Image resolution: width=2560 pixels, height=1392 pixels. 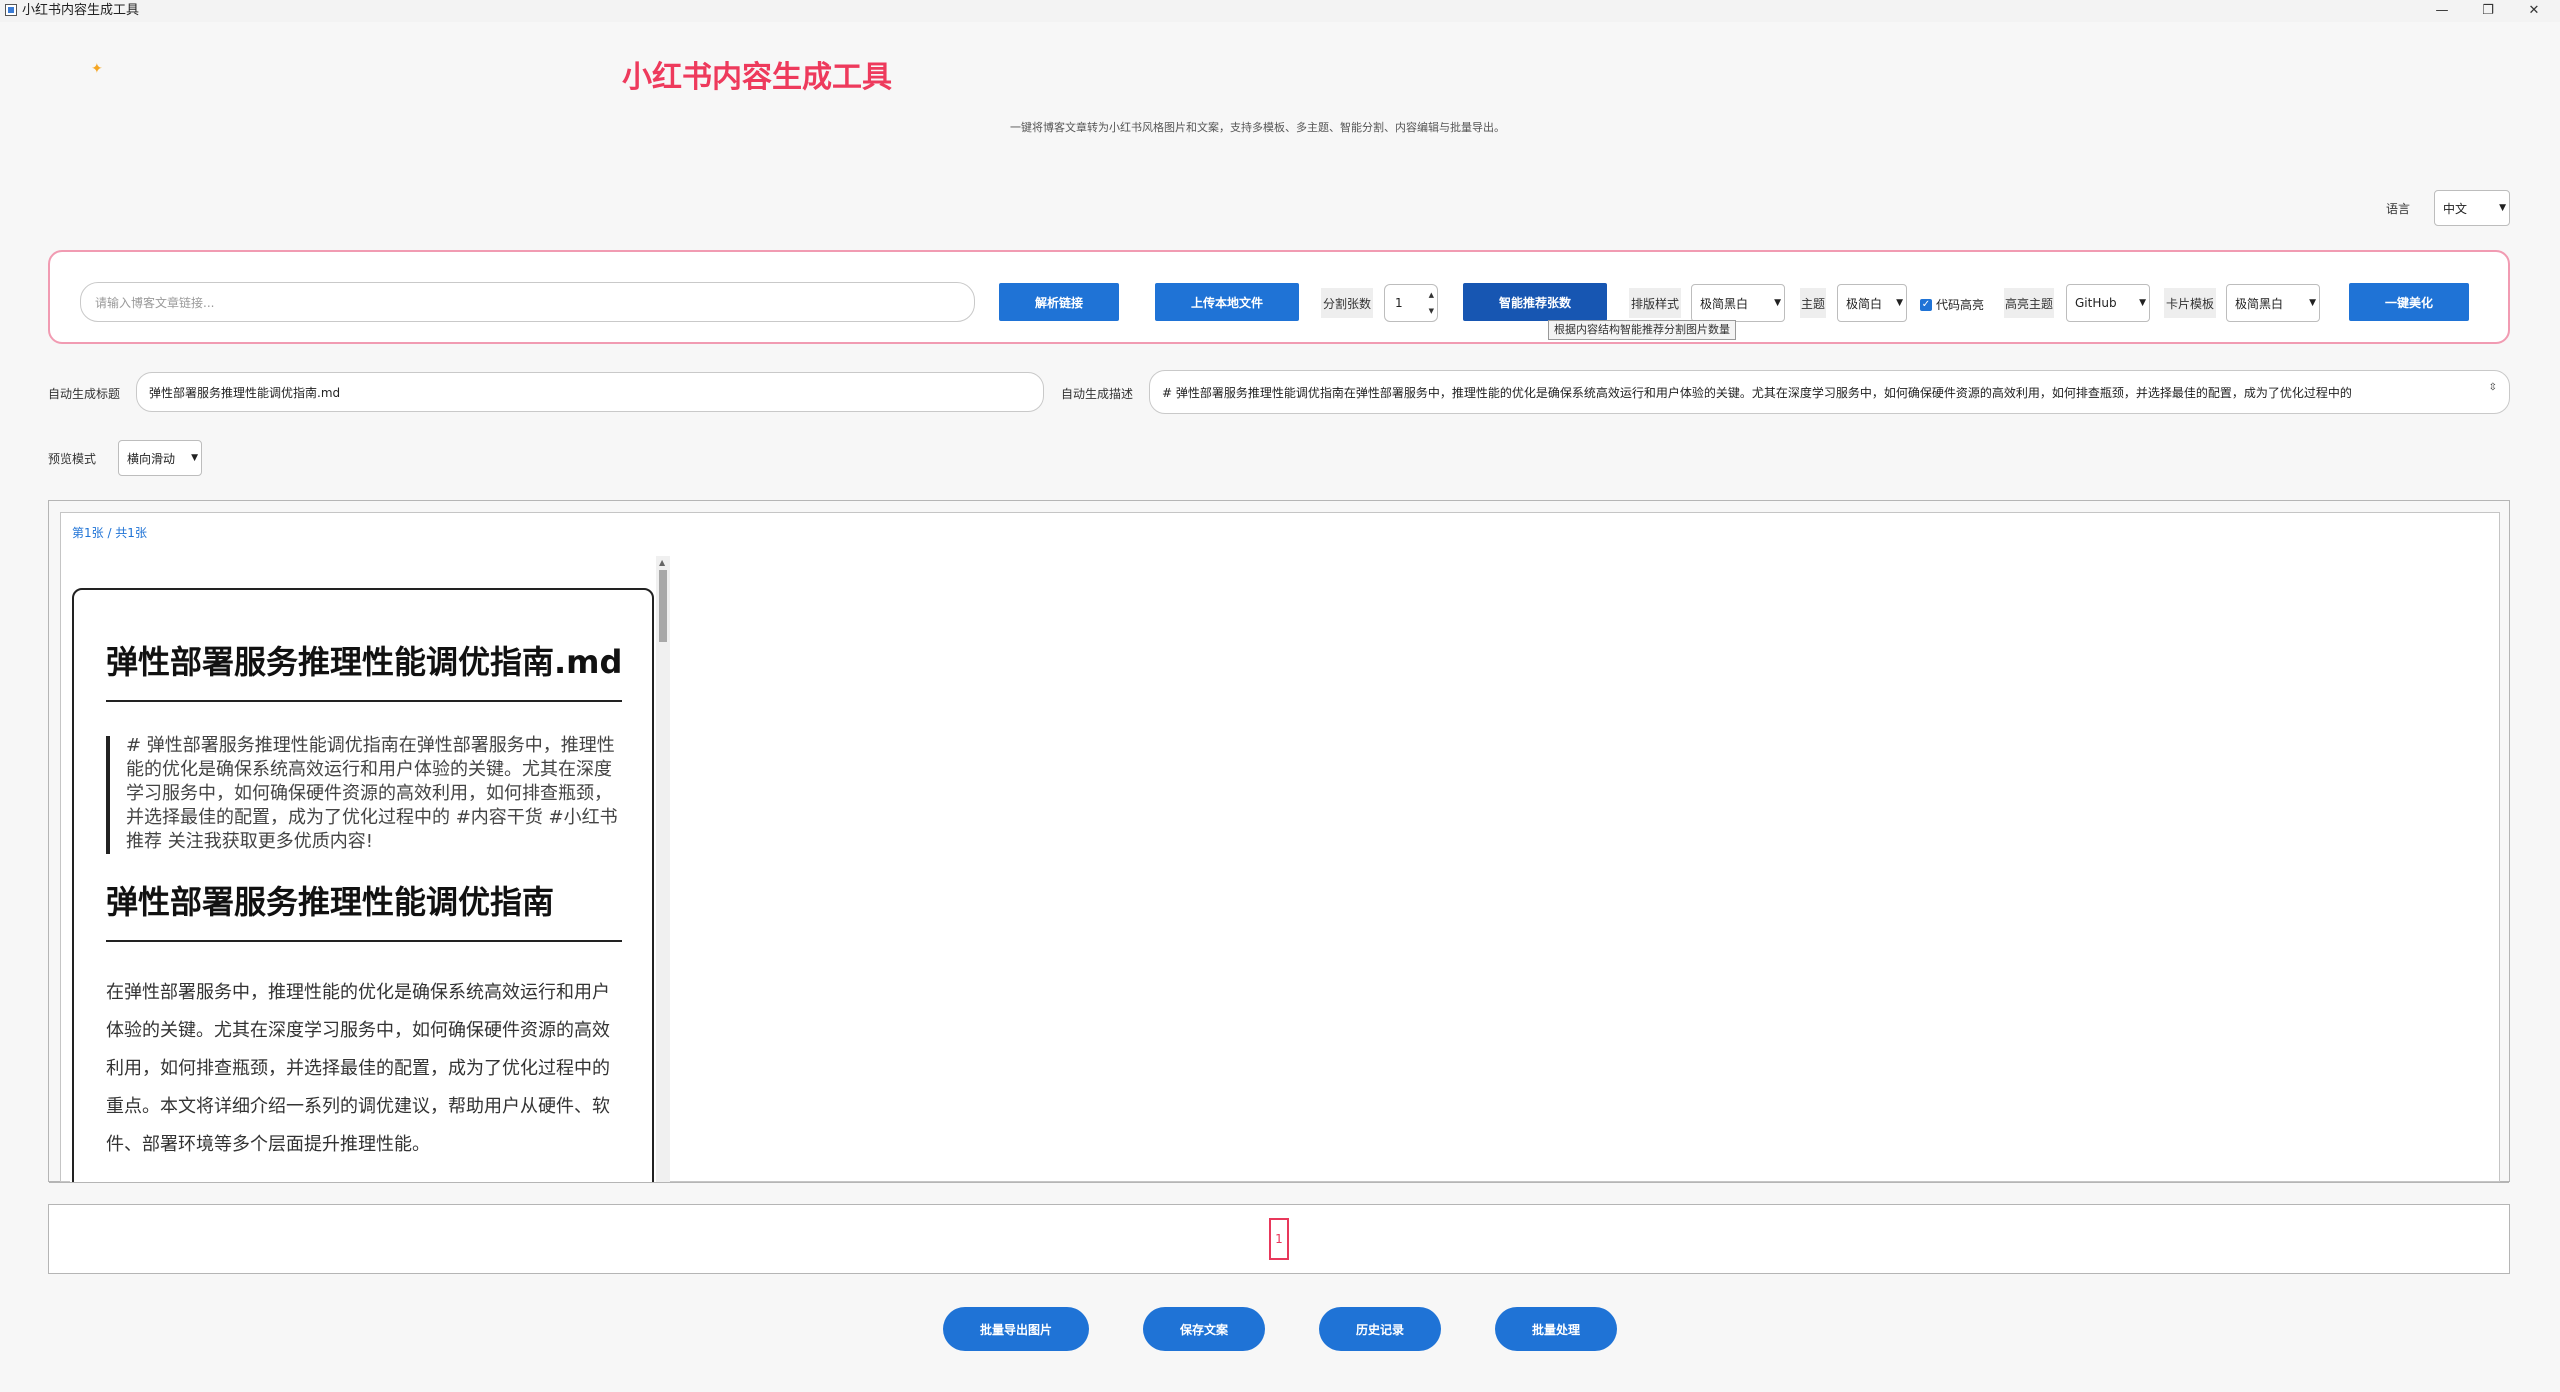 I want to click on preview-mode-label: 预览模式, so click(x=72, y=459).